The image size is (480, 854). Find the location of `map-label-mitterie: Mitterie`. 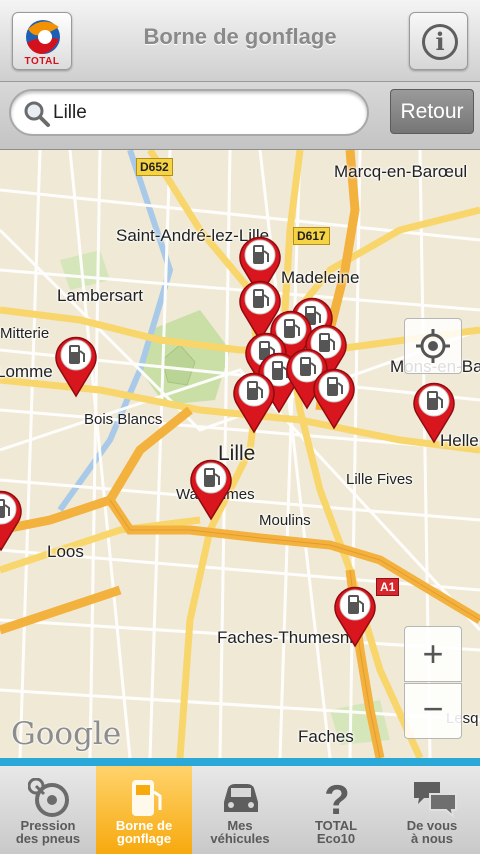

map-label-mitterie: Mitterie is located at coordinates (25, 333).